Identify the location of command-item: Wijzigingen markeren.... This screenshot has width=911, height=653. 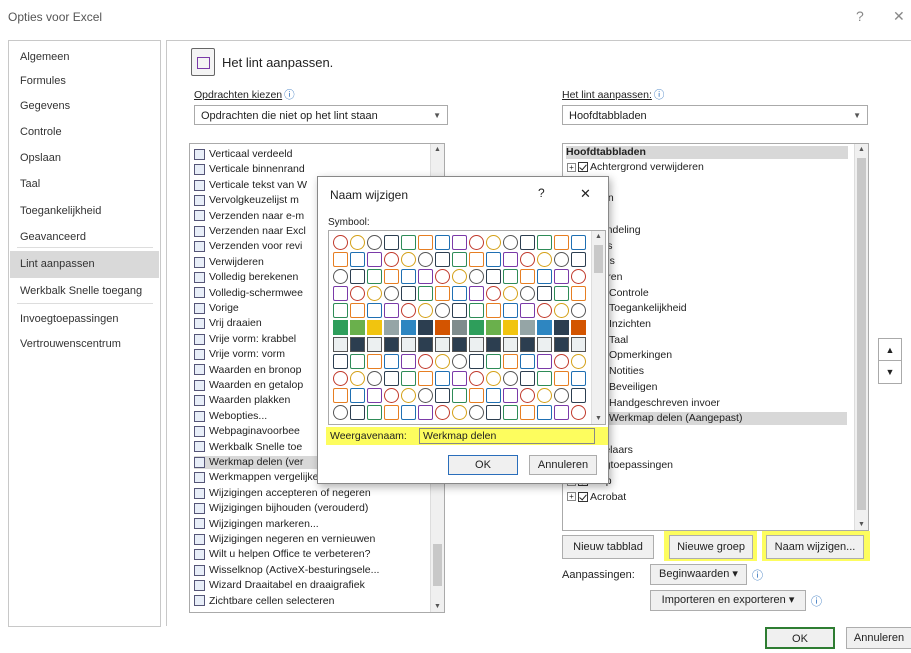
(311, 524).